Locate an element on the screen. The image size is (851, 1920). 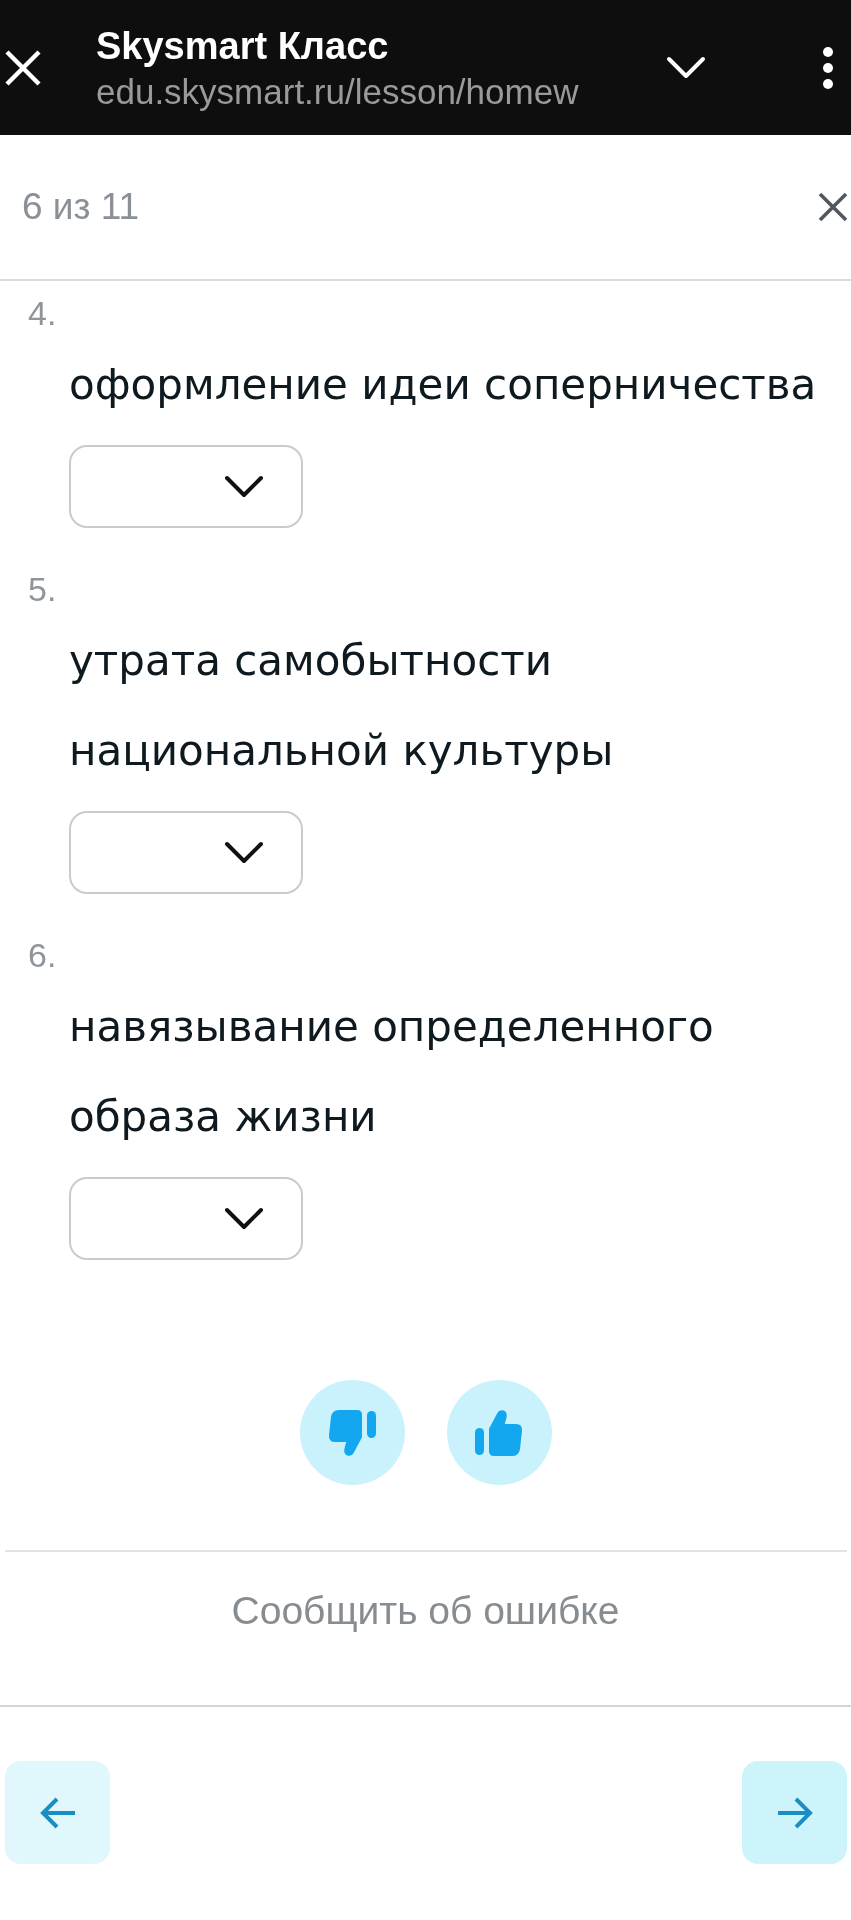
close-button is located at coordinates (833, 207).